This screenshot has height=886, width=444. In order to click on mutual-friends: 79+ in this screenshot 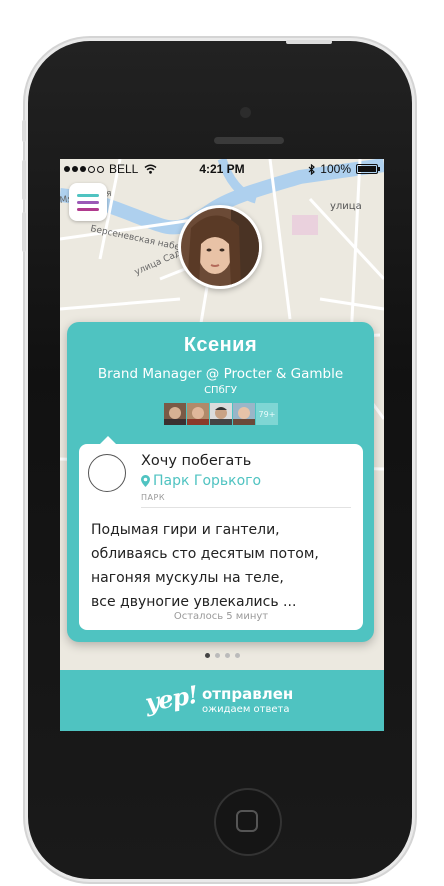, I will do `click(221, 414)`.